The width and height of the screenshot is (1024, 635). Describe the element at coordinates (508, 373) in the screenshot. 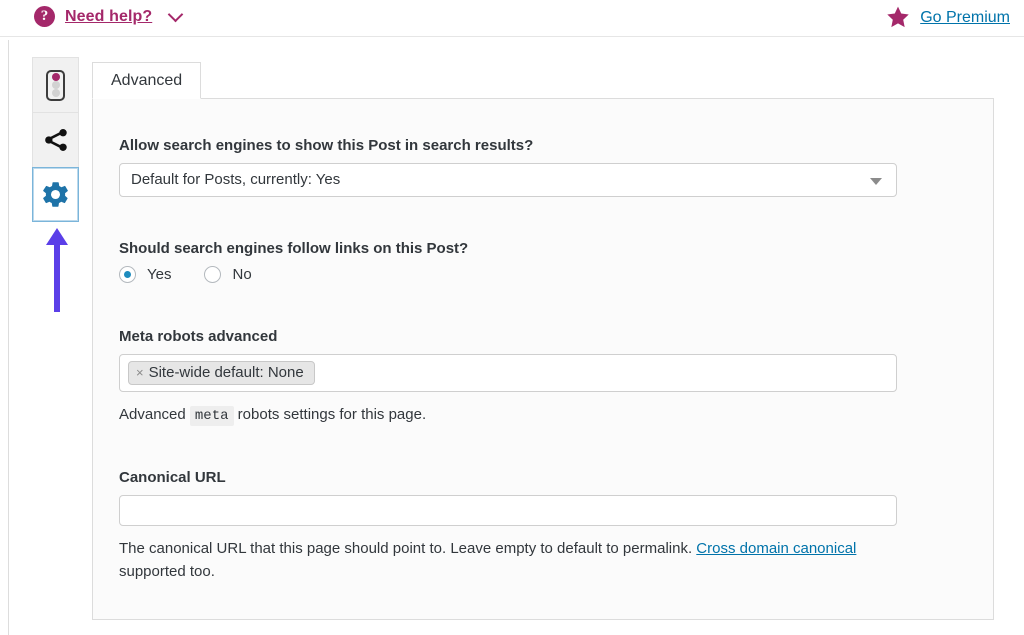

I see `tags-input-meta-robots: × Site-wide default: None` at that location.